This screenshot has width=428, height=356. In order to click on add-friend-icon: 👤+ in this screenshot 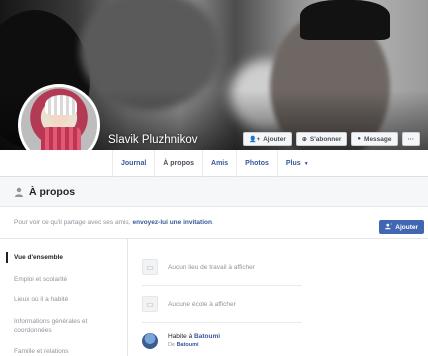, I will do `click(255, 139)`.